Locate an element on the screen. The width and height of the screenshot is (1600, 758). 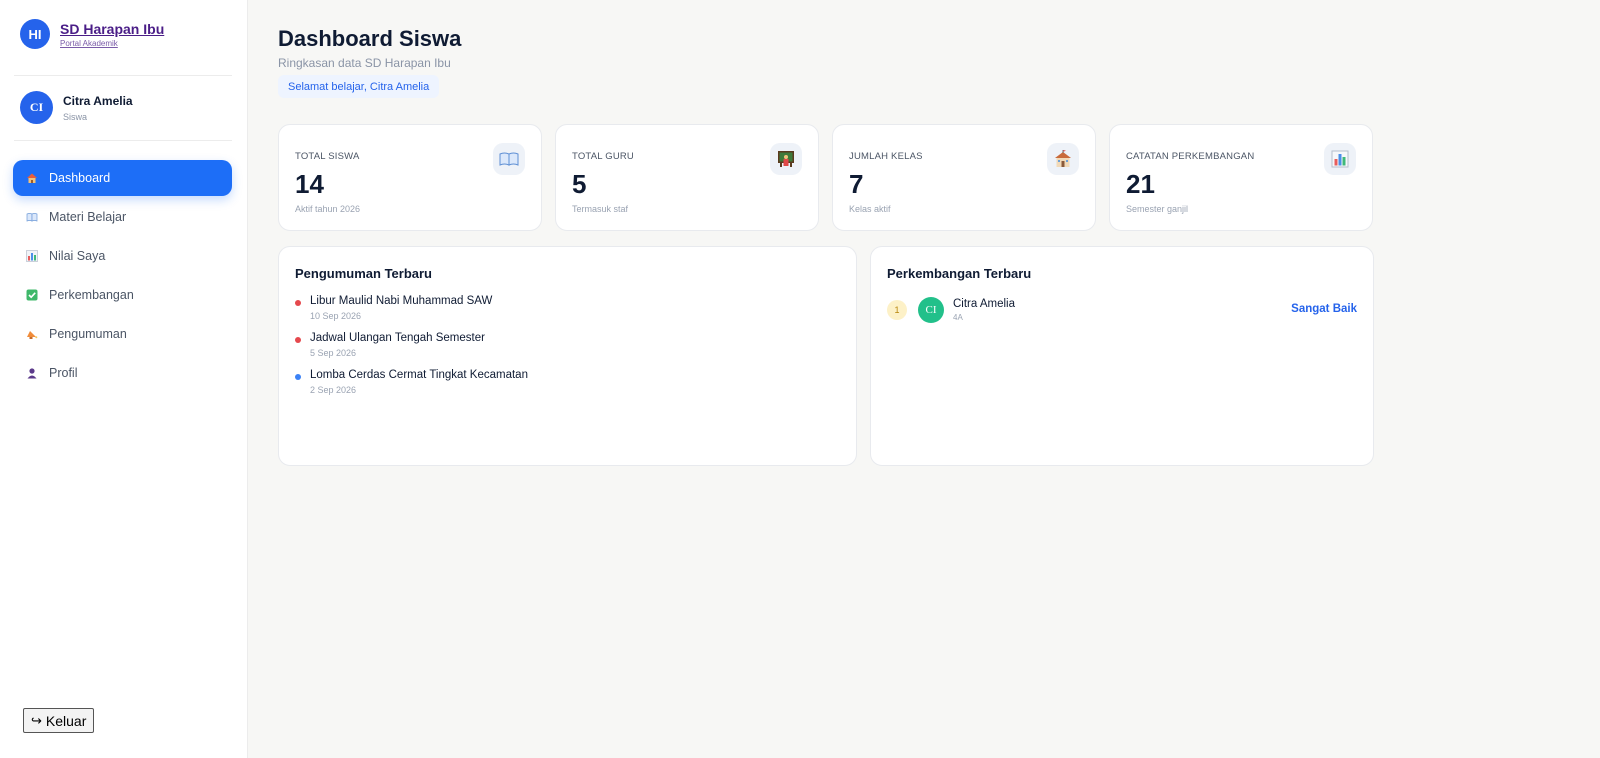
stat-label: TOTAL SISWA is located at coordinates (327, 156).